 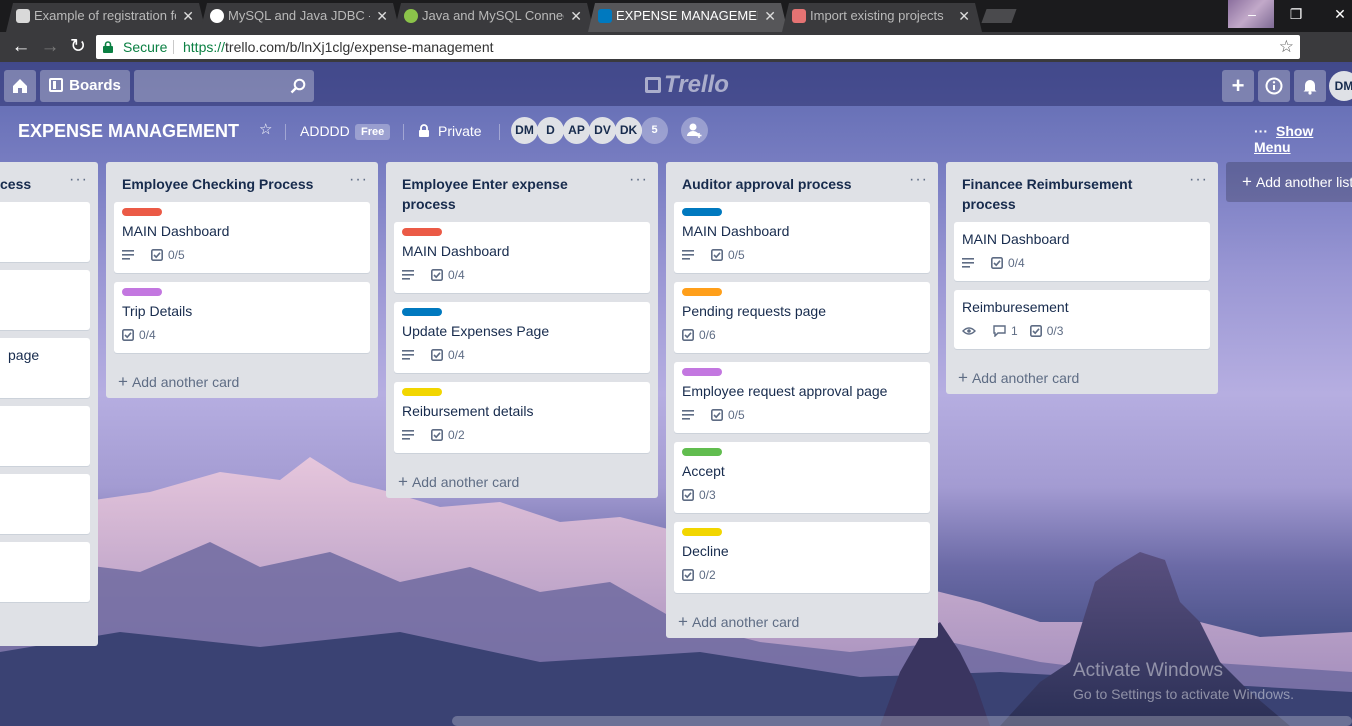 What do you see at coordinates (227, 184) in the screenshot?
I see `list-title: Employee Checking Process` at bounding box center [227, 184].